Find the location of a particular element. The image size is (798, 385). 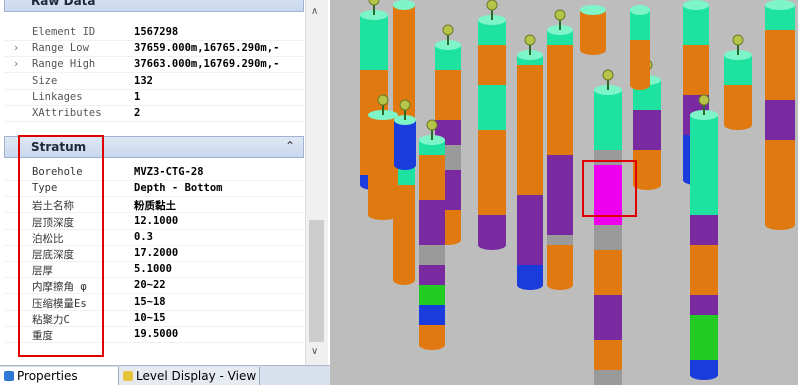

scroll-up-arrow-icon: ∧ is located at coordinates (314, 11).